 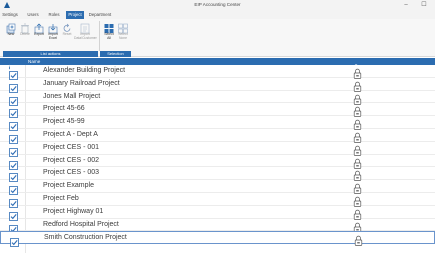 I want to click on import-data-icon, so click(x=85, y=27).